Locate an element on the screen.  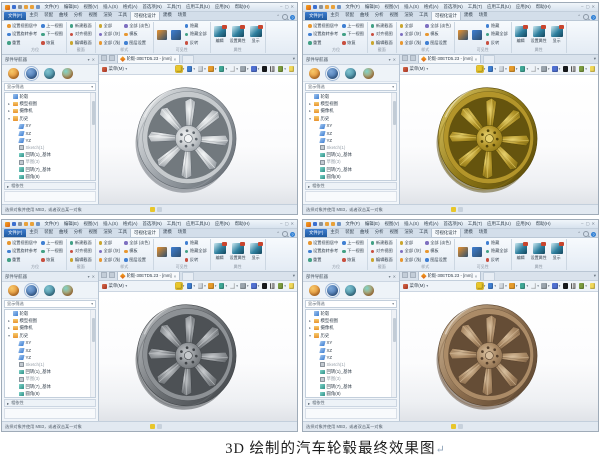
ribbon-button: 设置旋转参考 is located at coordinates (22, 34).